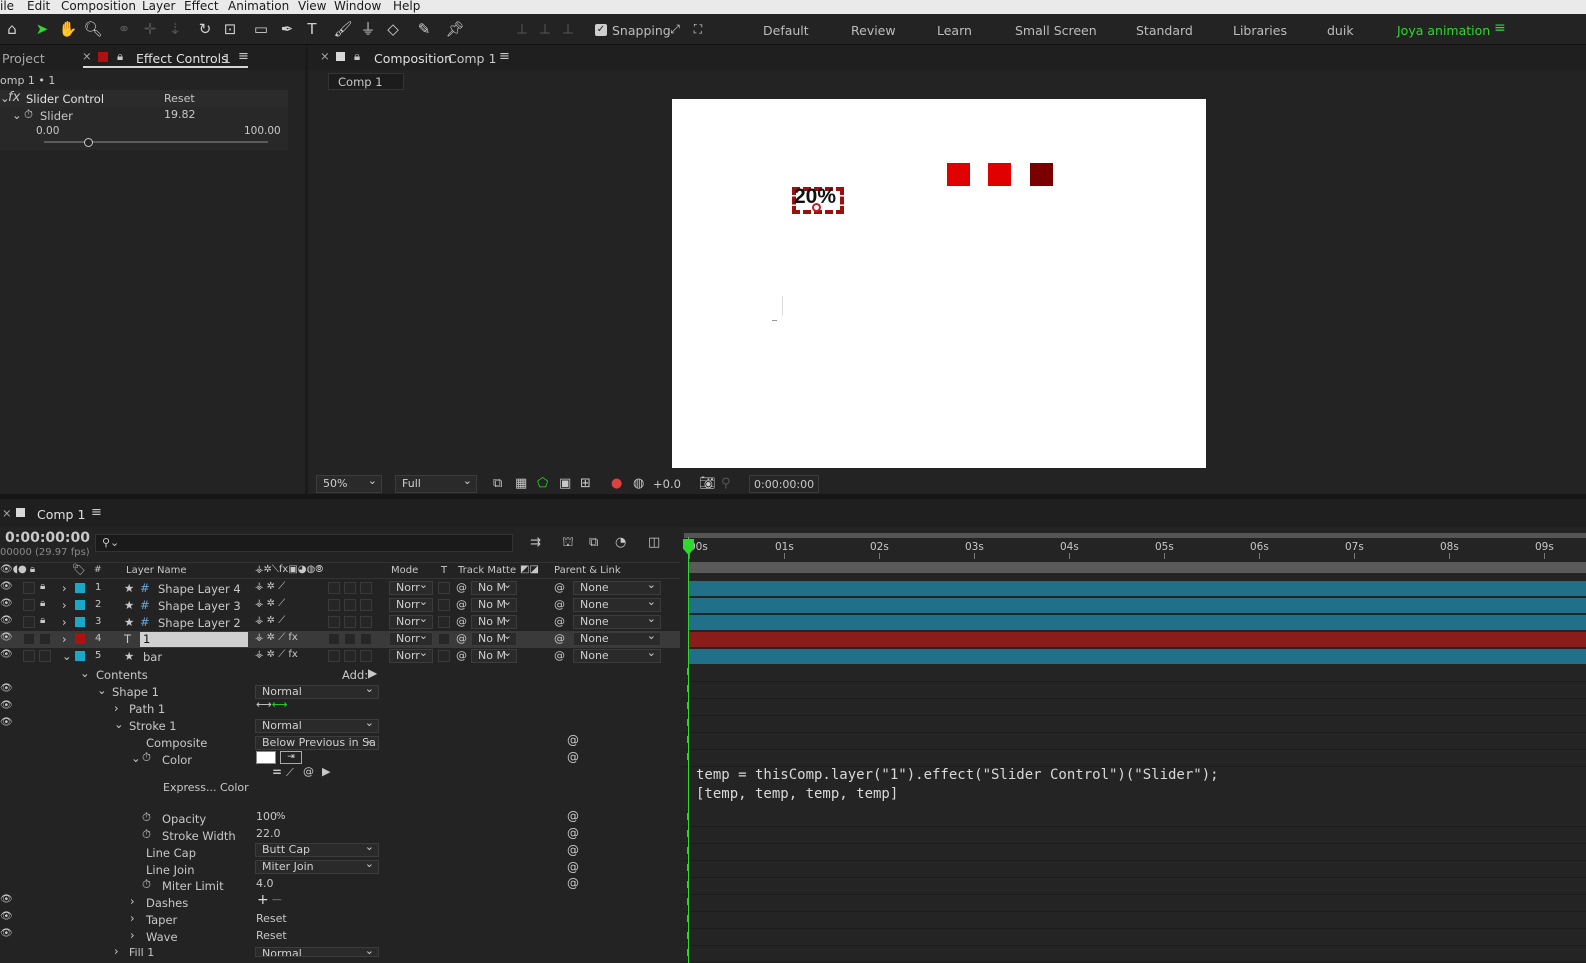 This screenshot has height=963, width=1586. What do you see at coordinates (497, 483) in the screenshot?
I see `fast-previews-icon: ⧉` at bounding box center [497, 483].